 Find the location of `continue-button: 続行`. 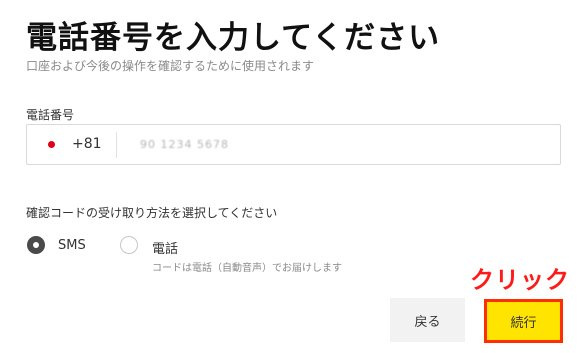

continue-button: 続行 is located at coordinates (523, 321).